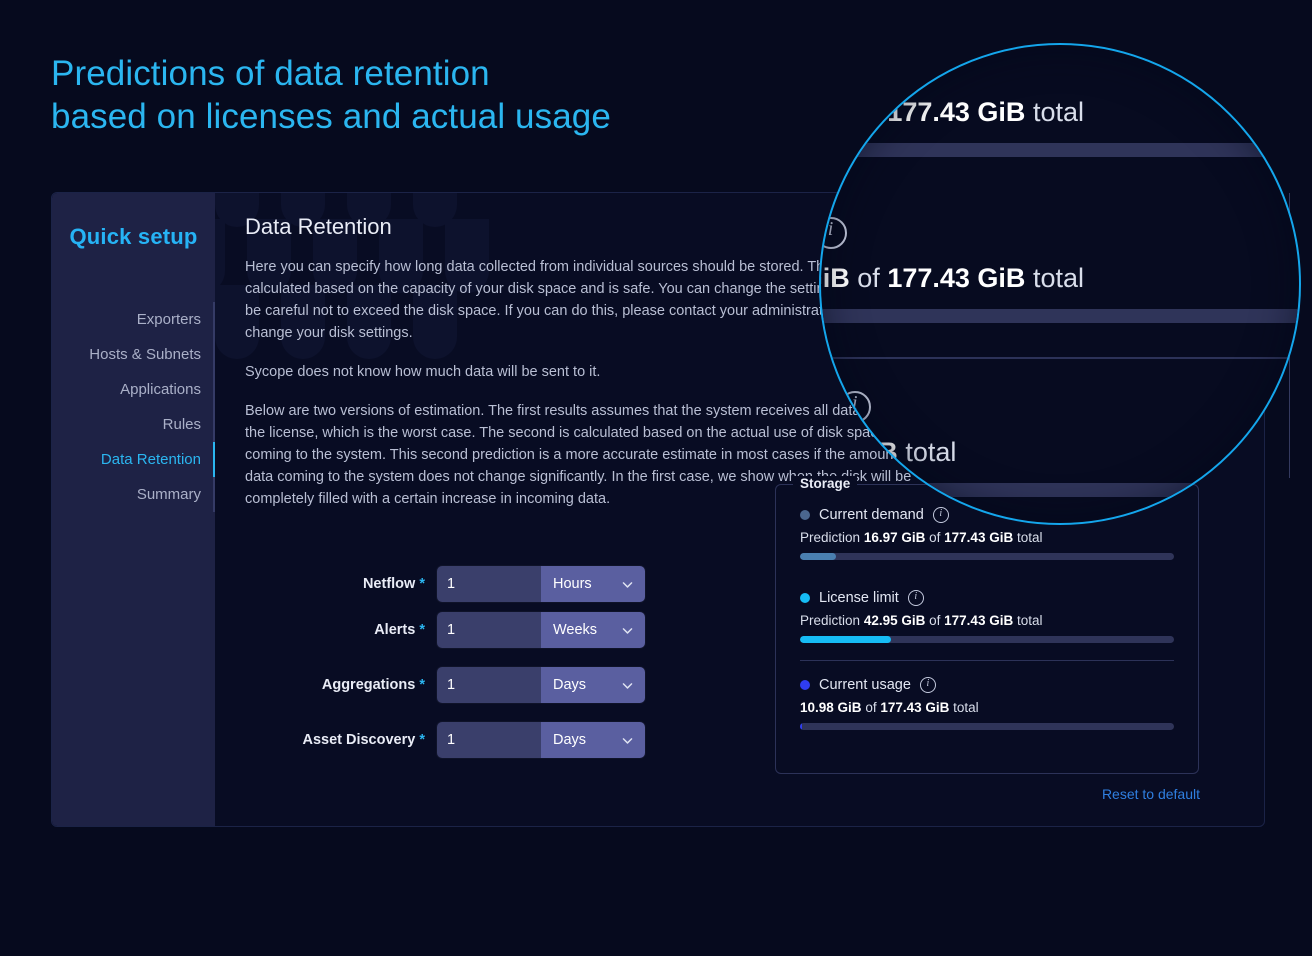 The image size is (1312, 956). What do you see at coordinates (831, 707) in the screenshot?
I see `value-amount: 10.98 GiB` at bounding box center [831, 707].